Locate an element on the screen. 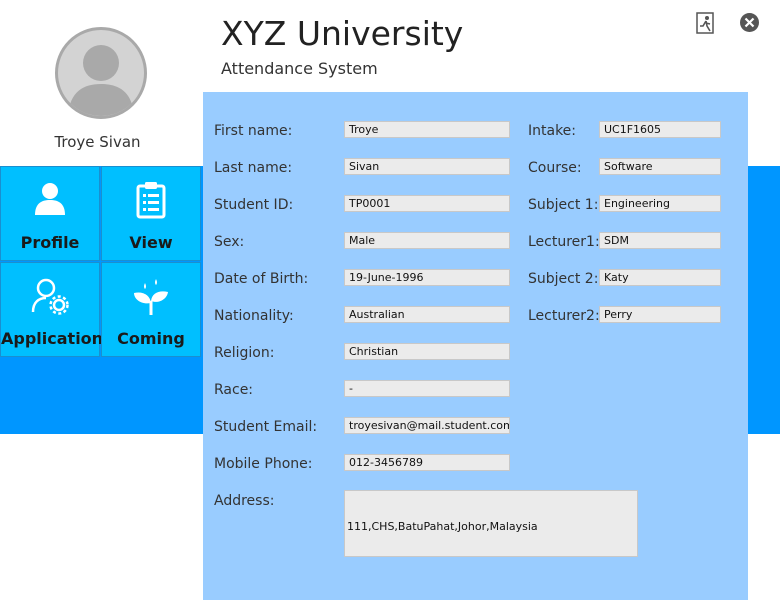  coming-tile: Coming is located at coordinates (151, 309).